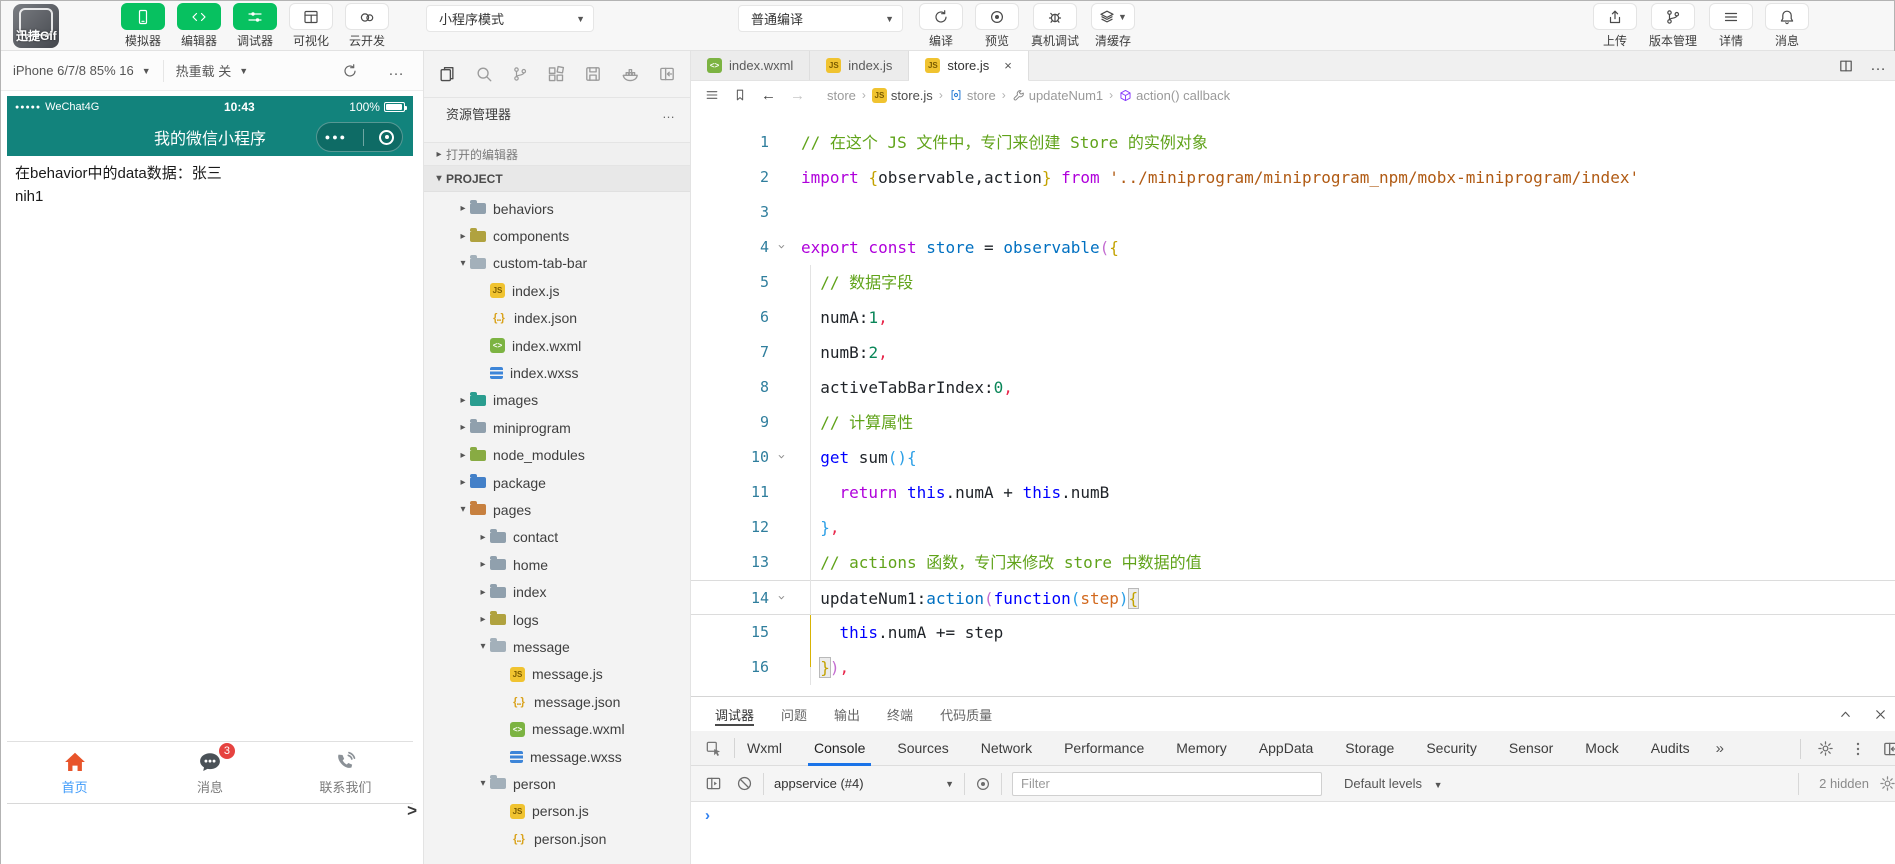 This screenshot has width=1895, height=864. Describe the element at coordinates (520, 74) in the screenshot. I see `branch-icon` at that location.